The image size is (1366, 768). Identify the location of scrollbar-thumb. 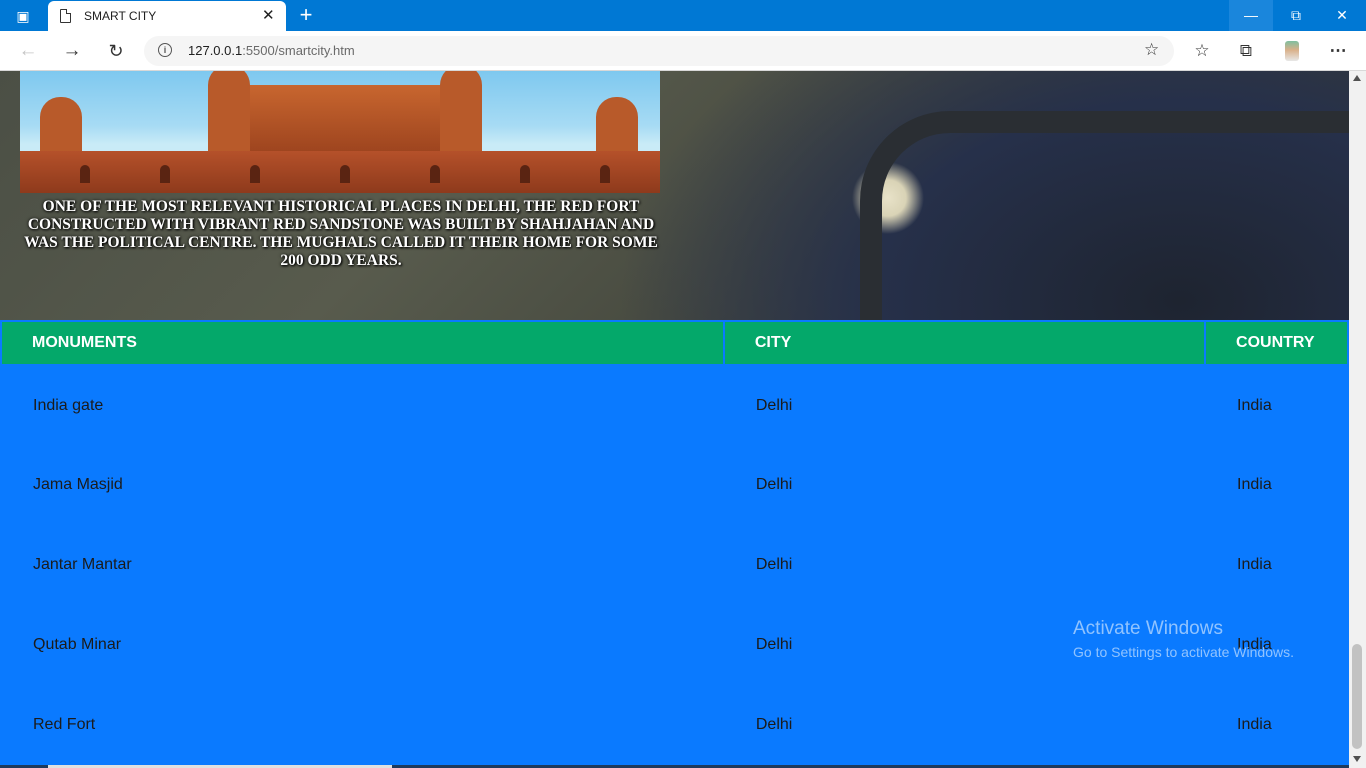
(1357, 696).